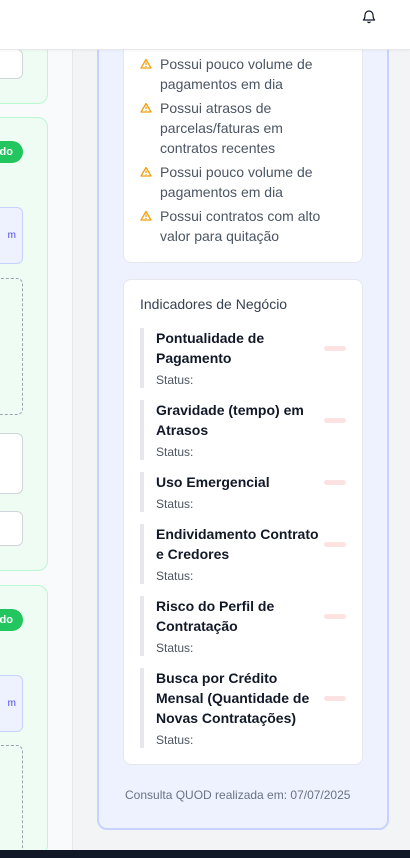 This screenshot has width=410, height=858. Describe the element at coordinates (214, 304) in the screenshot. I see `indicators-title: Indicadores de Negócio` at that location.